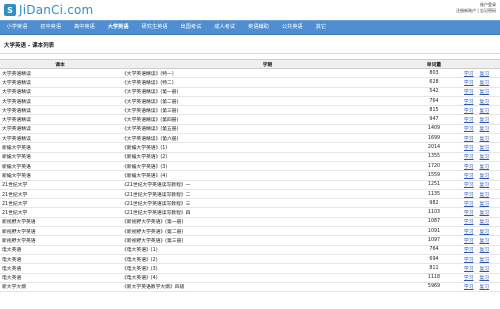 This screenshot has width=500, height=309. What do you see at coordinates (250, 119) in the screenshot?
I see `table-row: 大学英语精读 《大学英语精读》(第四册) 947 学习 复习` at bounding box center [250, 119].